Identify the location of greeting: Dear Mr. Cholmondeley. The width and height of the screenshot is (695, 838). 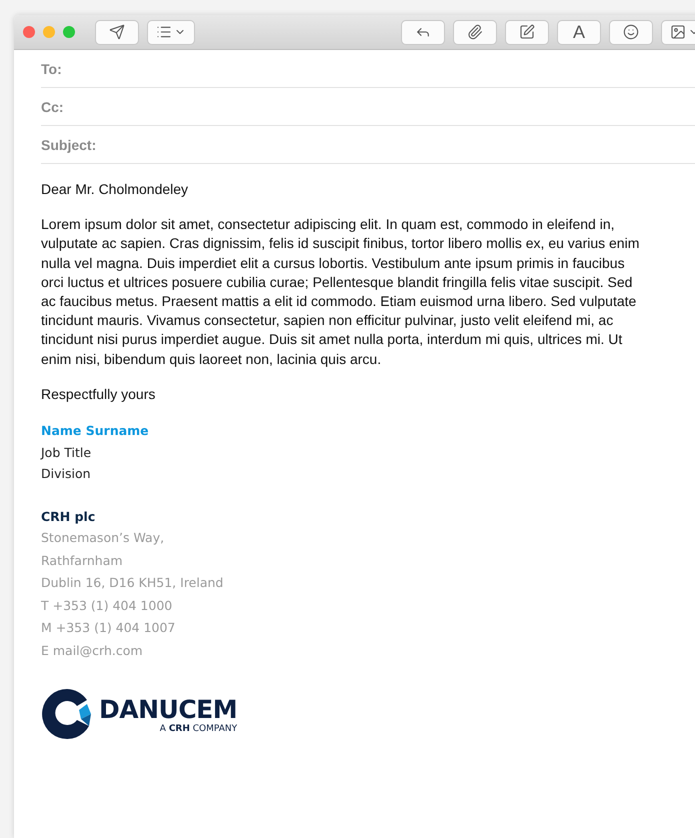
(115, 189).